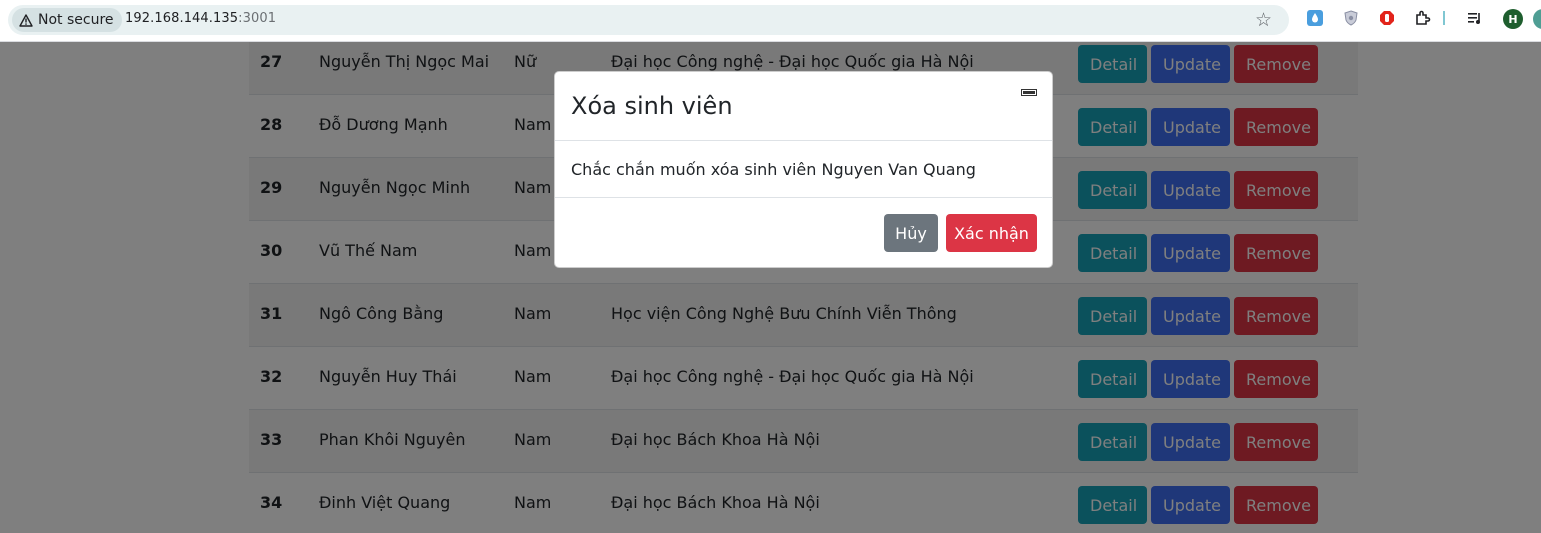 The width and height of the screenshot is (1541, 533). Describe the element at coordinates (1423, 18) in the screenshot. I see `extensions-puzzle-icon` at that location.